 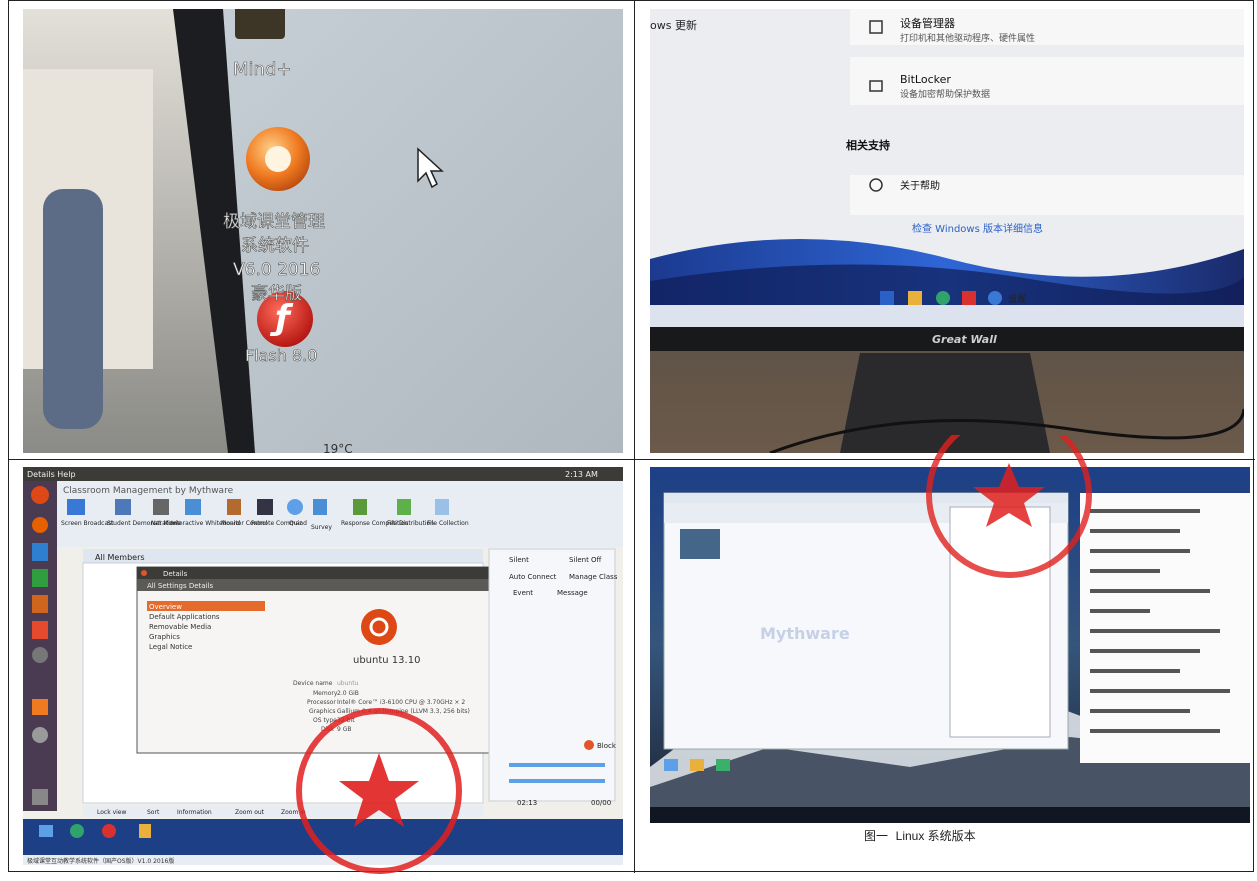 What do you see at coordinates (145, 831) in the screenshot?
I see `file-icon` at bounding box center [145, 831].